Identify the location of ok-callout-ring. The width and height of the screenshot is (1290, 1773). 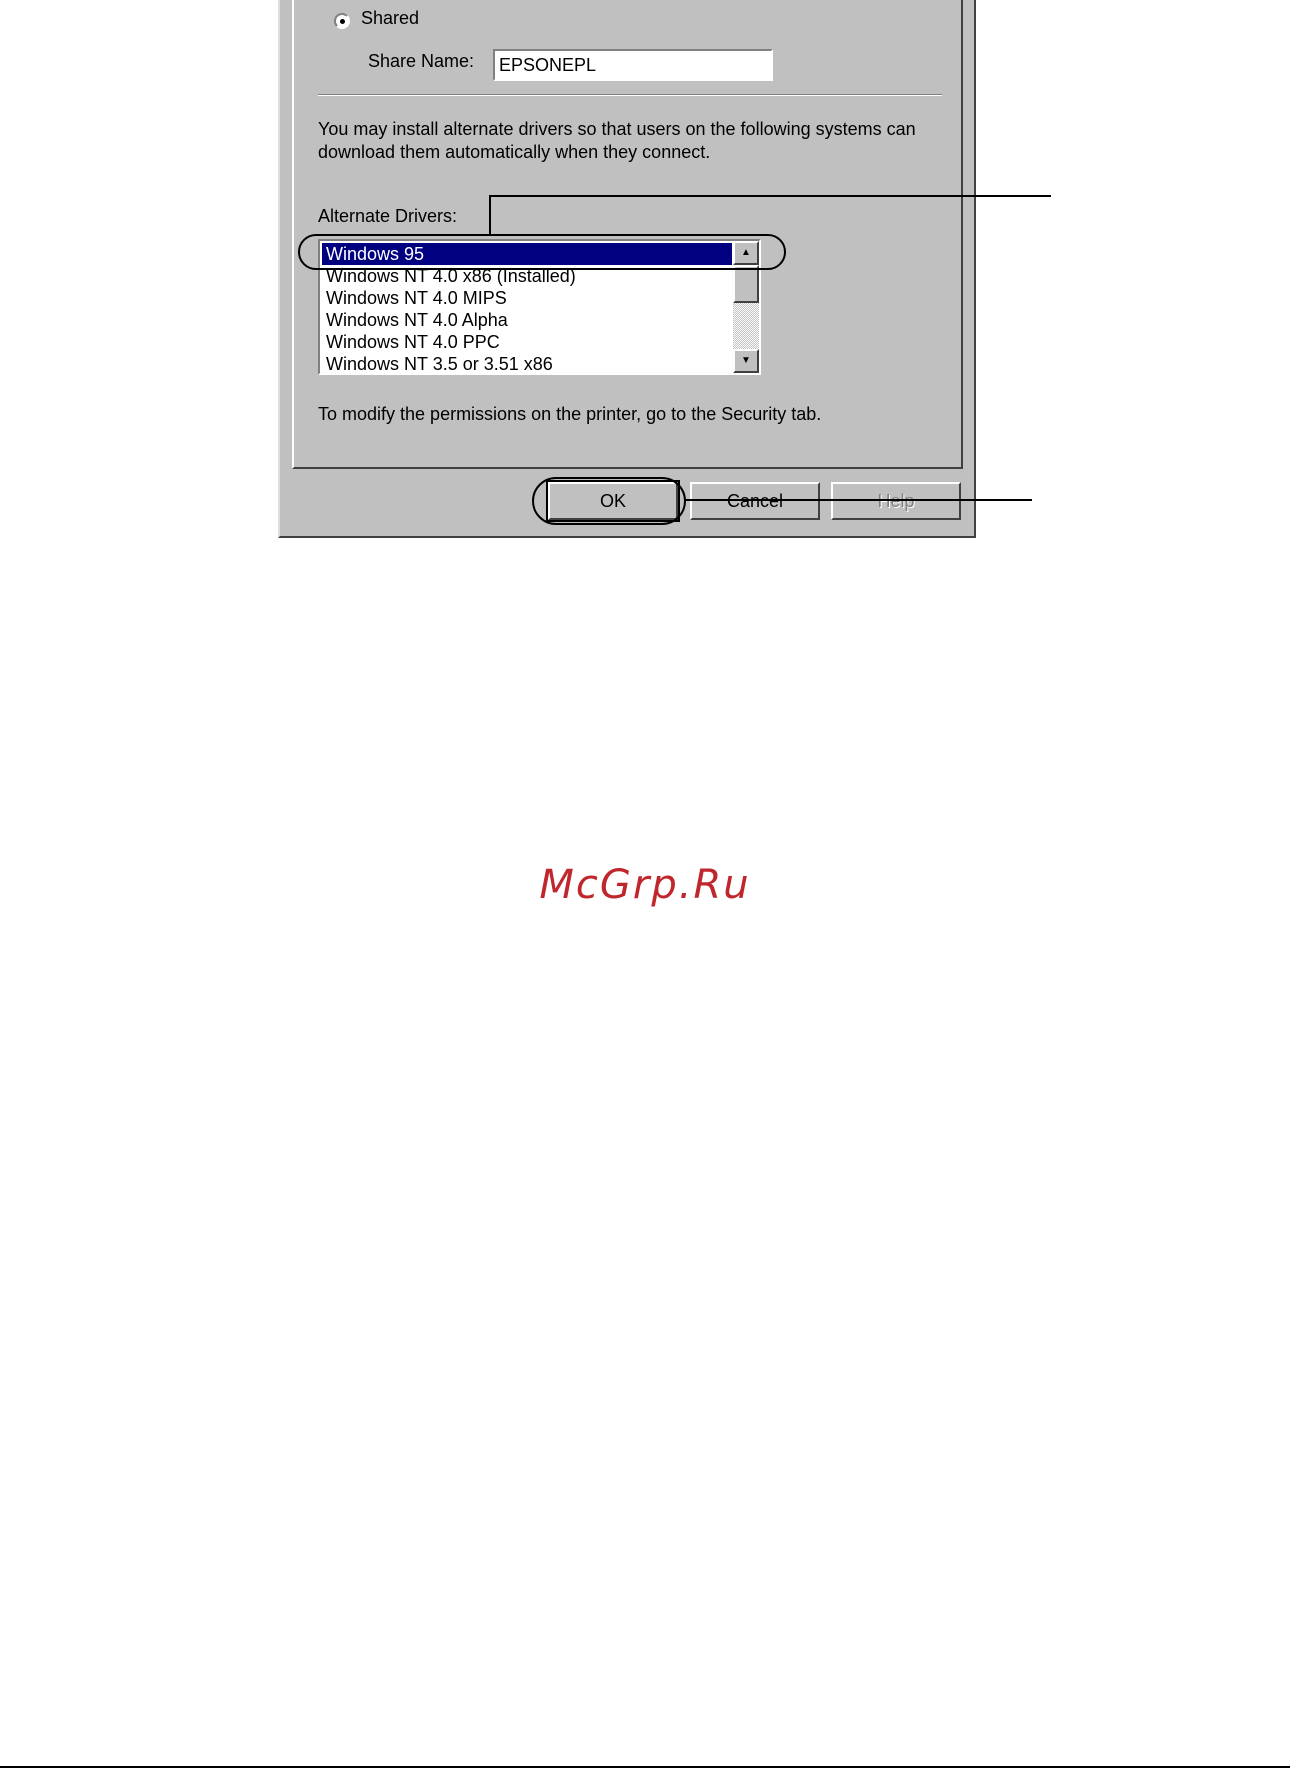
(609, 501).